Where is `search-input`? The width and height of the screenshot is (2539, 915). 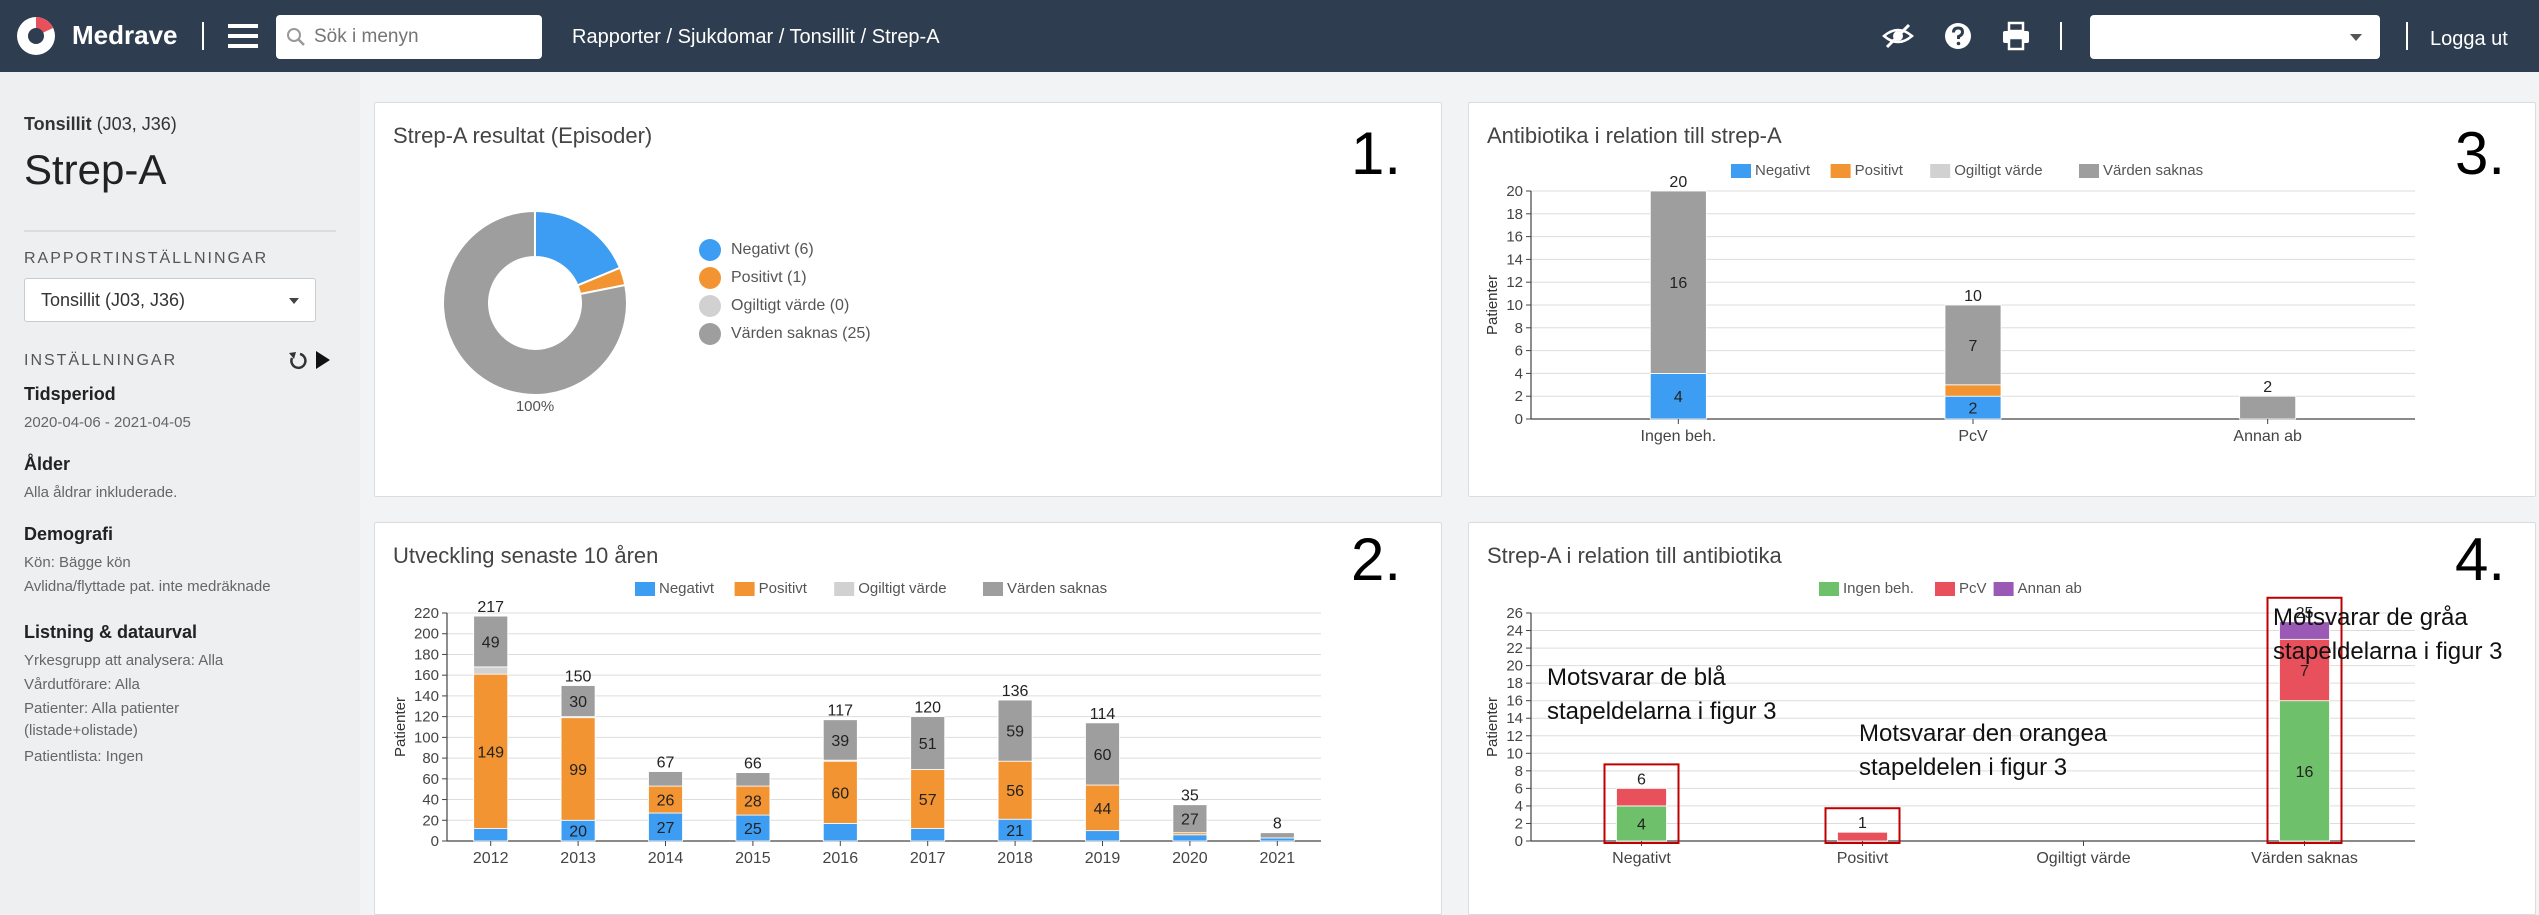 search-input is located at coordinates (424, 37).